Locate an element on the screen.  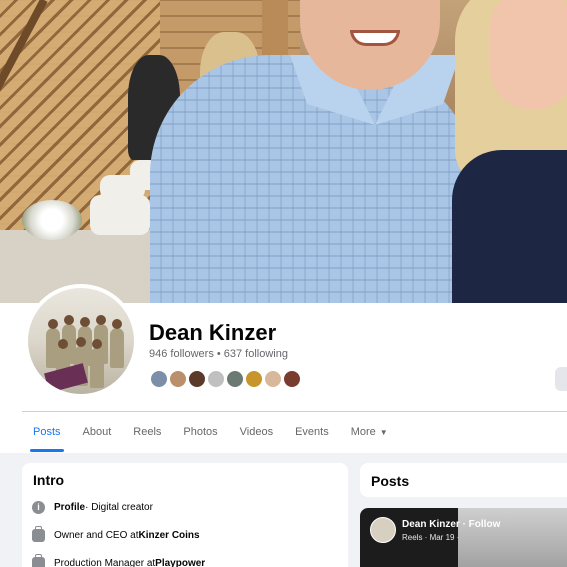
posts-card: Posts is located at coordinates (463, 480).